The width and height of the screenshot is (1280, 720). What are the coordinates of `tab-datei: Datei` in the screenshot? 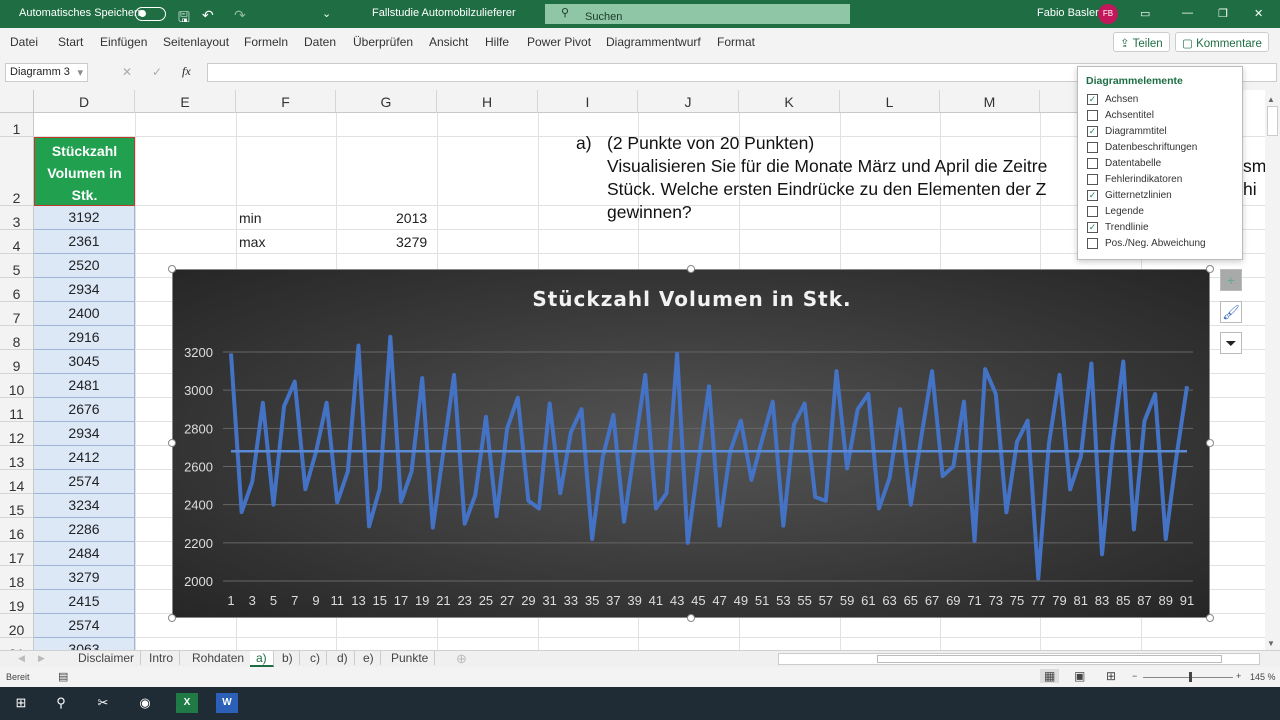 It's located at (24, 42).